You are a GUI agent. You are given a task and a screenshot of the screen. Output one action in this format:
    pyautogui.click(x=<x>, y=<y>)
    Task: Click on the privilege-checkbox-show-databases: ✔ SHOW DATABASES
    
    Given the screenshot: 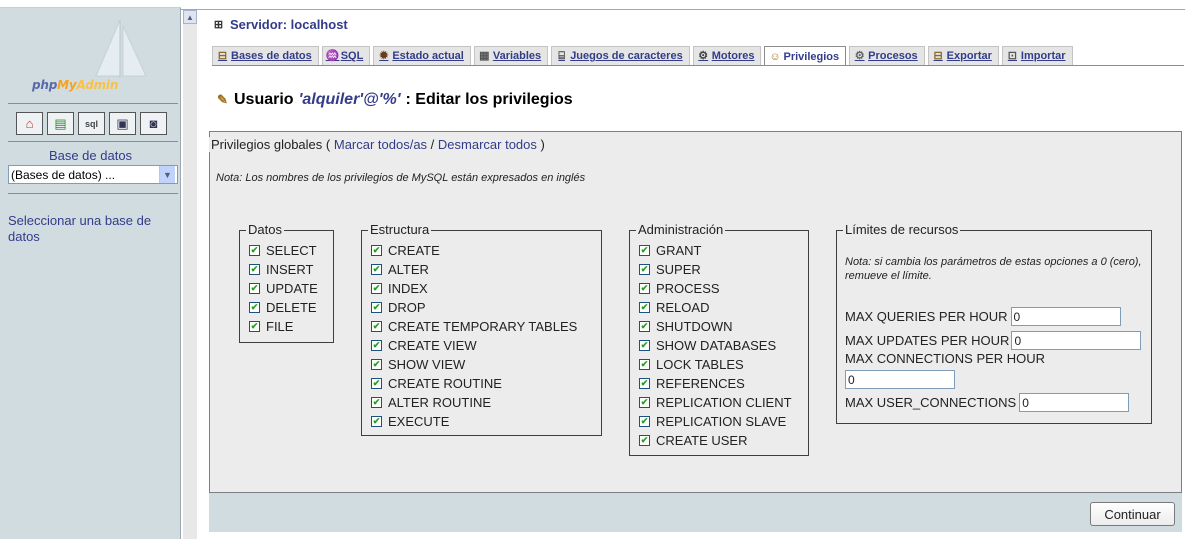 What is the action you would take?
    pyautogui.click(x=715, y=345)
    